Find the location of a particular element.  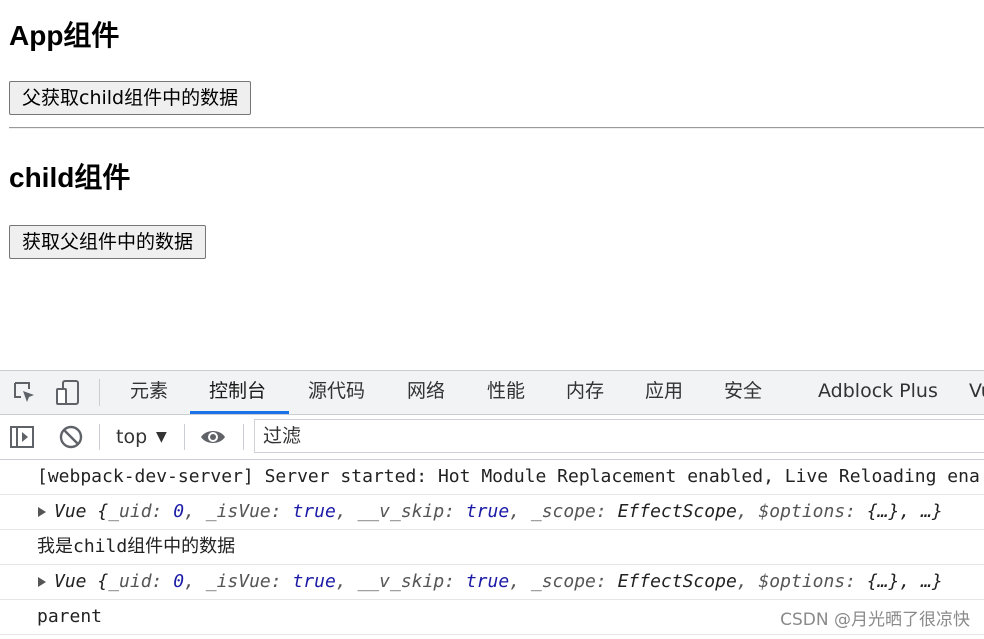

console-toolbar: top ▼ is located at coordinates (492, 437).